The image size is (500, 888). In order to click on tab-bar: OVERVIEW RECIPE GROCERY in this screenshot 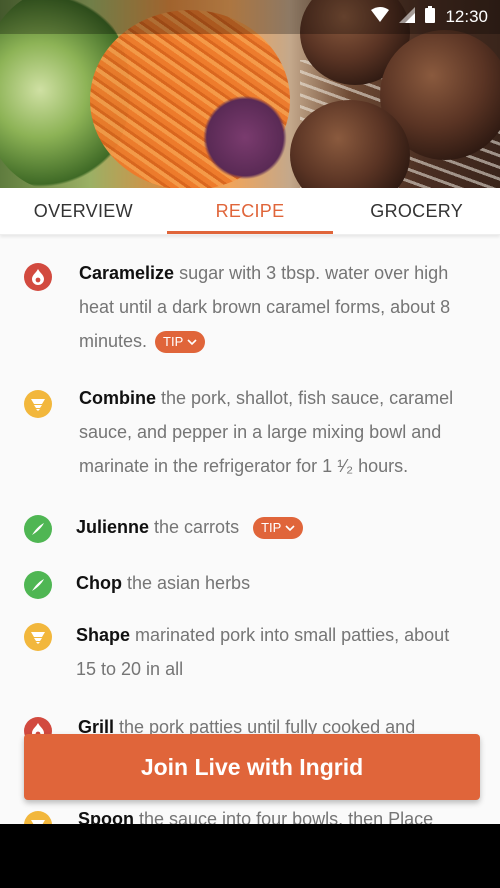, I will do `click(250, 211)`.